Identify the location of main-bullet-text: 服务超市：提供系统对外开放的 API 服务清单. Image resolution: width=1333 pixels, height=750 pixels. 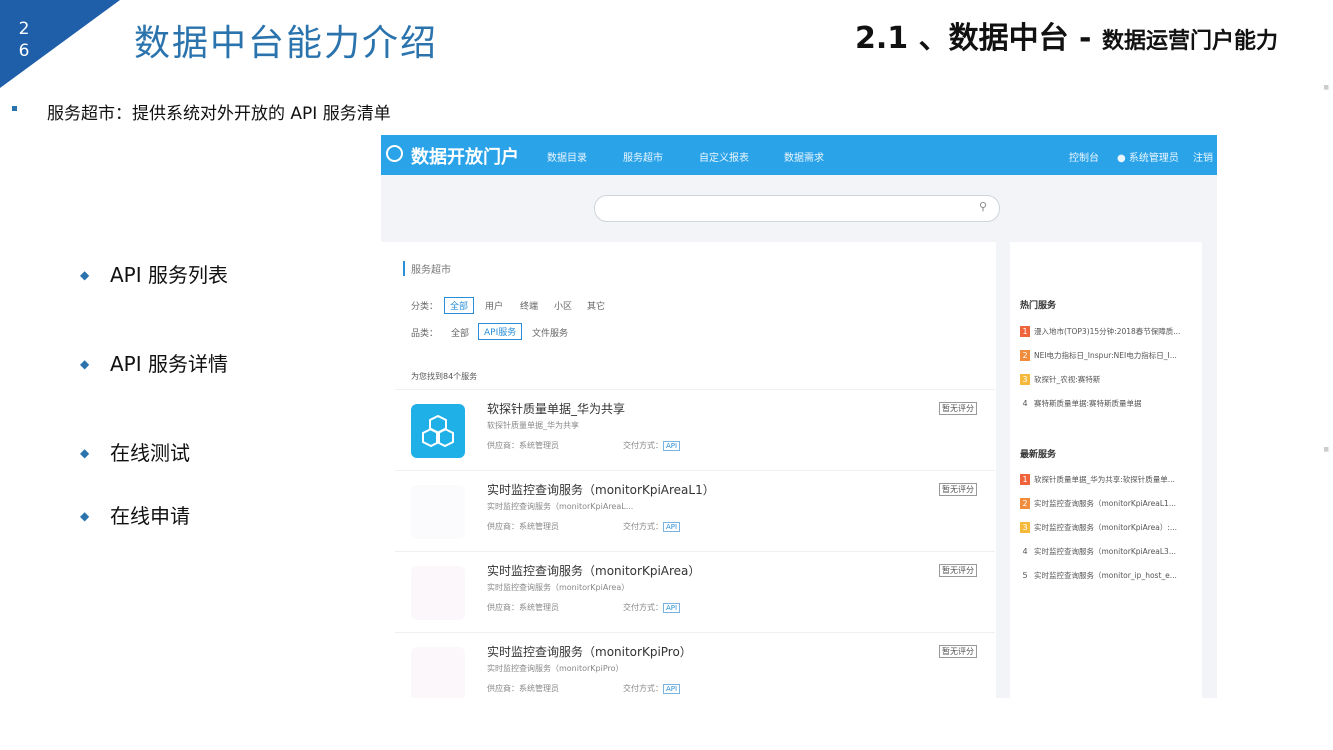
(219, 114).